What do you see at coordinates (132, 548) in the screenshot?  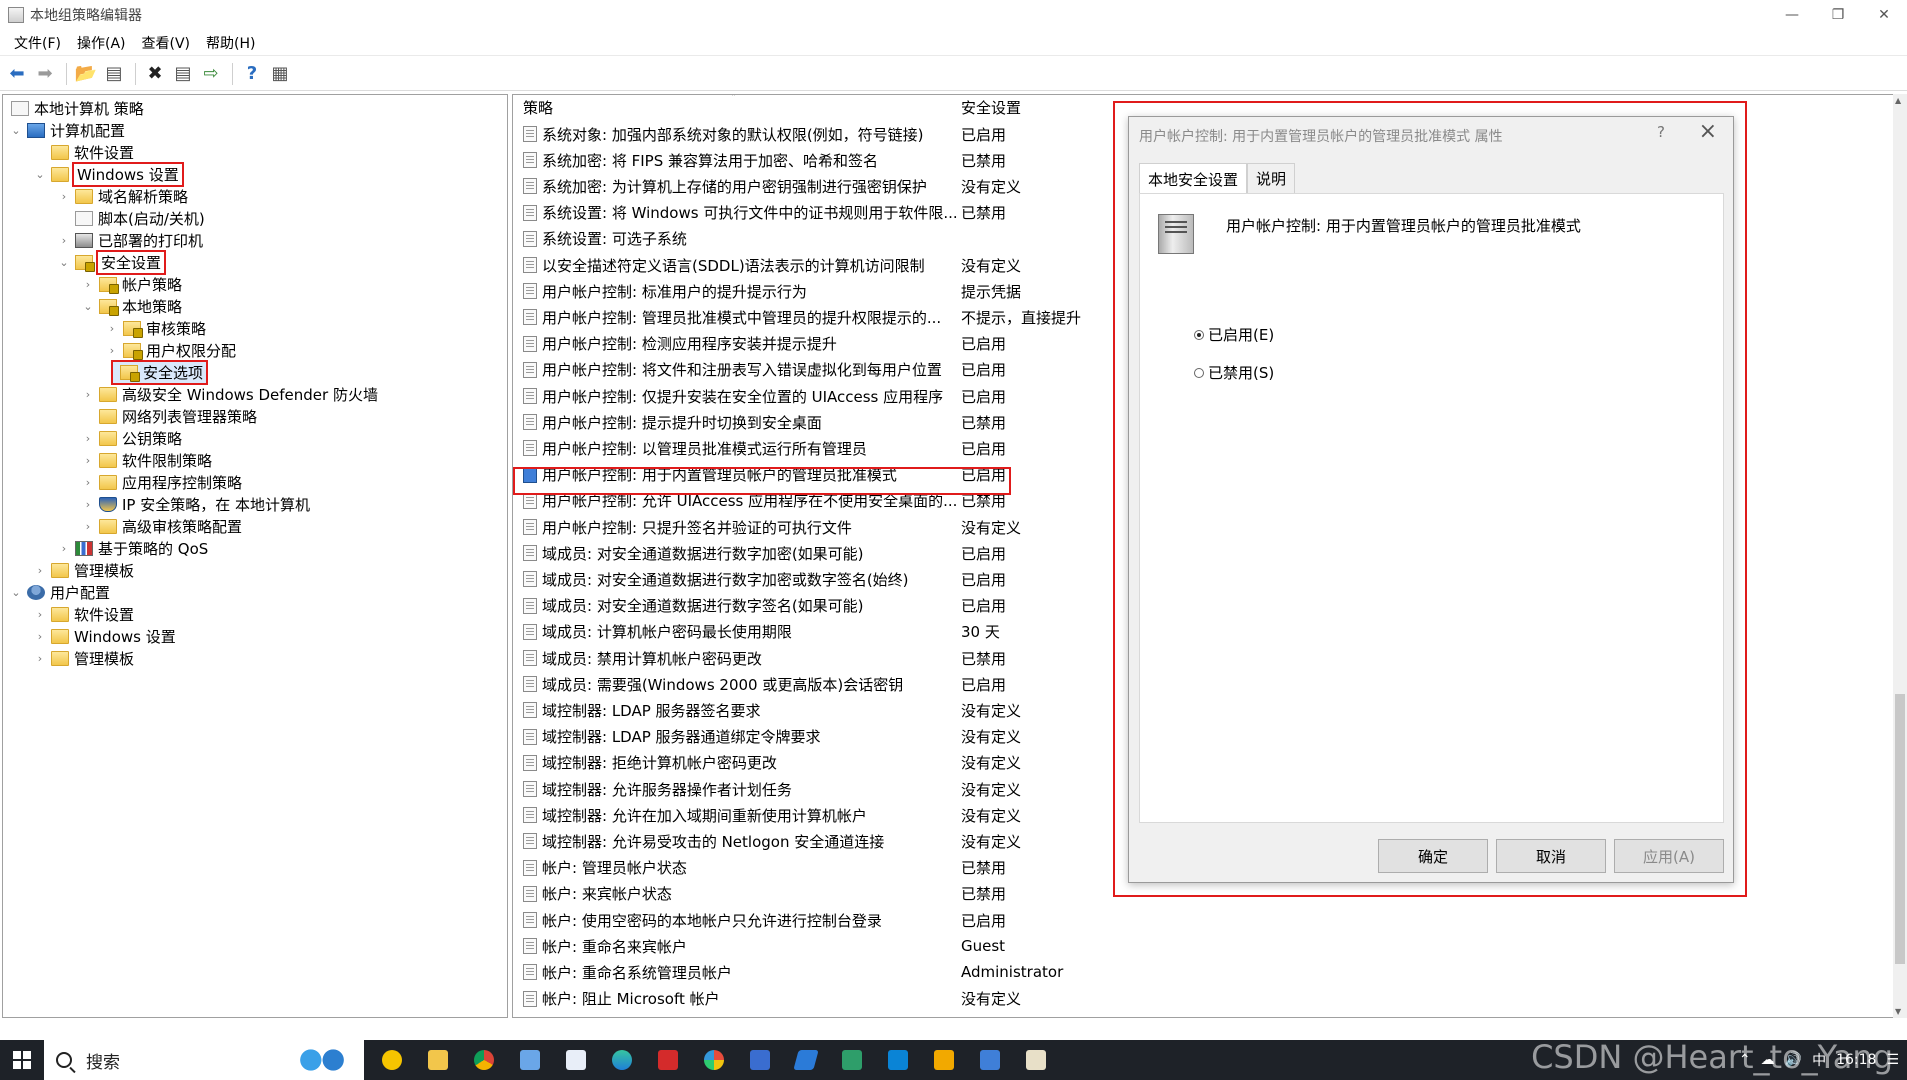 I see `tree-item-qos: › 基于策略的 QoS` at bounding box center [132, 548].